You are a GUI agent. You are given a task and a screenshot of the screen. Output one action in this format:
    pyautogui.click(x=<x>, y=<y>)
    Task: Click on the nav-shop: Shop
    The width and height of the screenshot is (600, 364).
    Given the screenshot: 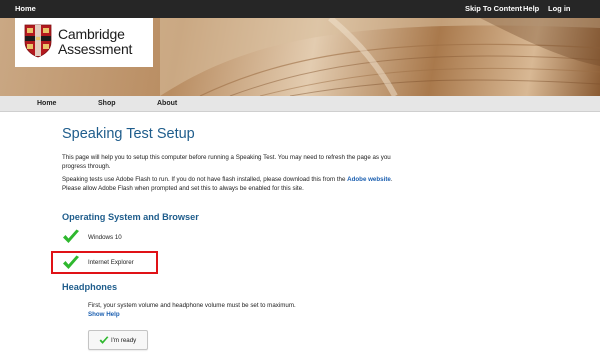 What is the action you would take?
    pyautogui.click(x=107, y=103)
    